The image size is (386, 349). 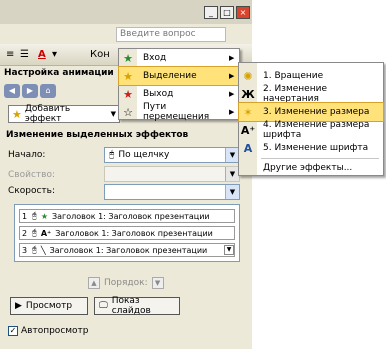 I want to click on property-select: ▼, so click(x=172, y=174).